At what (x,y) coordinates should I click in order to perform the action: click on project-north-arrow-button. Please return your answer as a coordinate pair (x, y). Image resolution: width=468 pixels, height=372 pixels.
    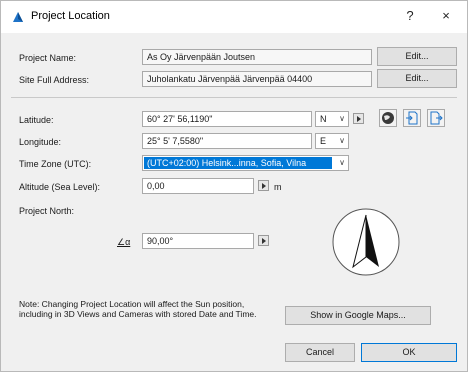
    Looking at the image, I should click on (263, 240).